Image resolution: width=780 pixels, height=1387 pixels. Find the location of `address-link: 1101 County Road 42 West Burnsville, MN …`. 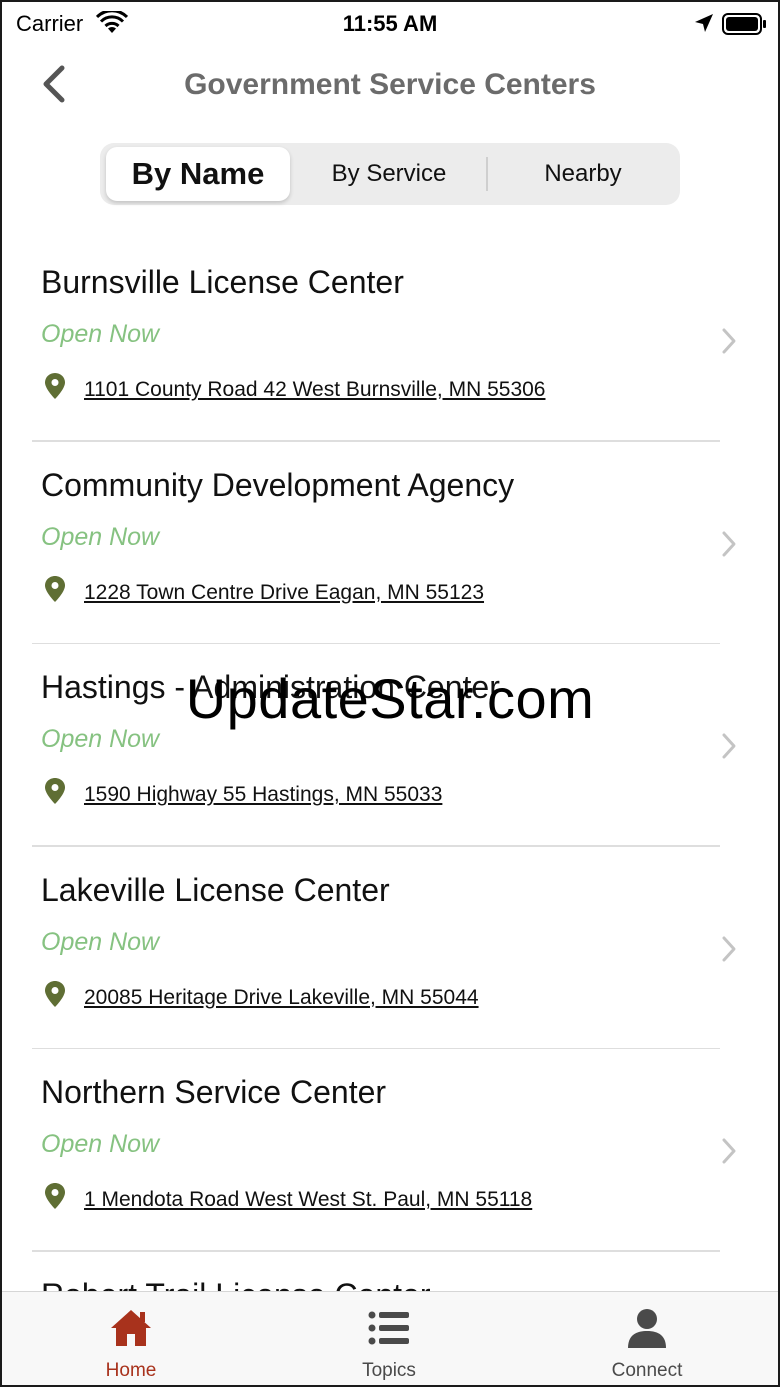

address-link: 1101 County Road 42 West Burnsville, MN … is located at coordinates (314, 390).